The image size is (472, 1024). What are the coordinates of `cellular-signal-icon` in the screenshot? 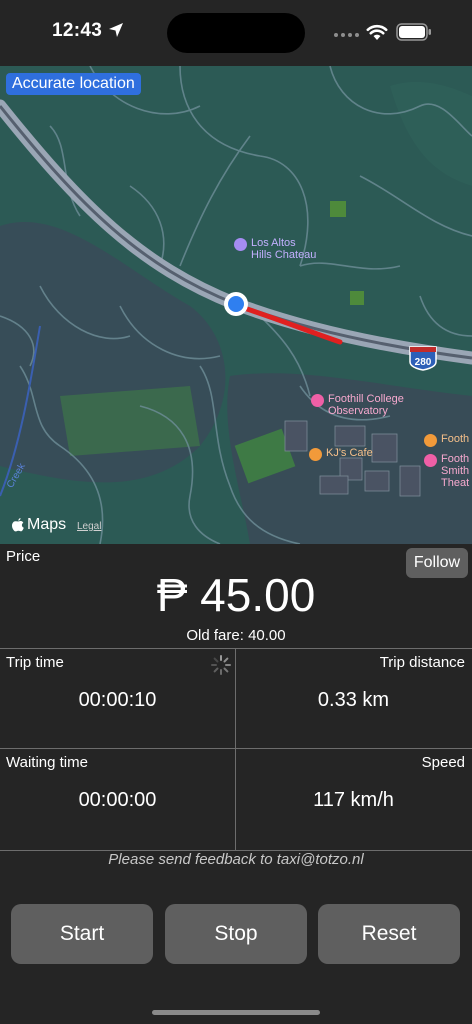 It's located at (346, 35).